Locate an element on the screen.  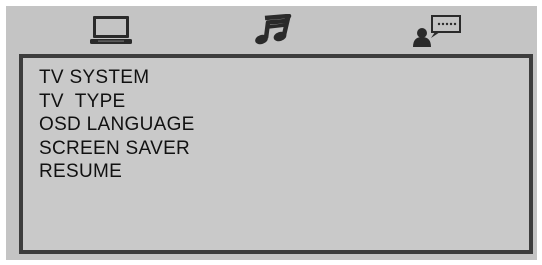
tab-audio-setup is located at coordinates (273, 30).